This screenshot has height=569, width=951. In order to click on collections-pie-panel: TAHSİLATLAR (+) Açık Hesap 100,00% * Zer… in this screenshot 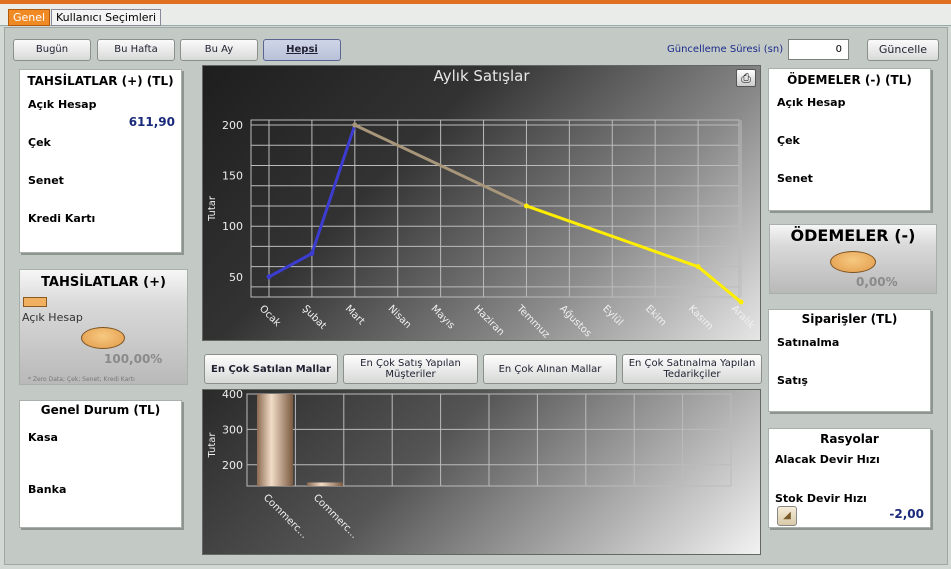, I will do `click(103, 327)`.